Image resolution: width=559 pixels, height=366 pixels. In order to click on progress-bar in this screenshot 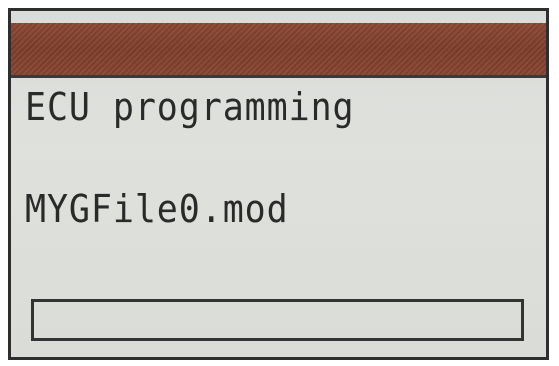, I will do `click(277, 320)`.